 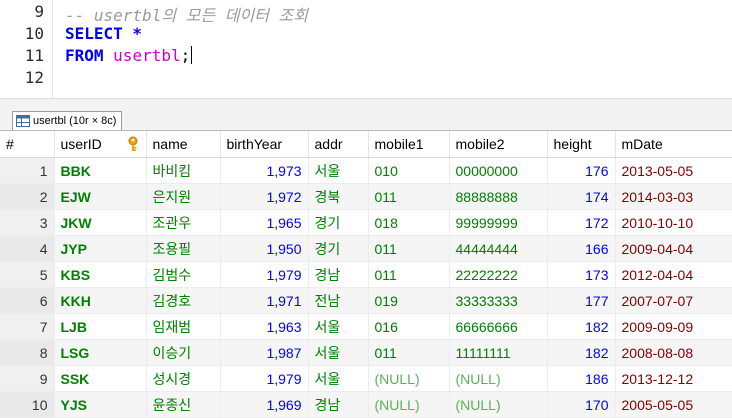 What do you see at coordinates (264, 404) in the screenshot?
I see `birthyear-cell: 1,969` at bounding box center [264, 404].